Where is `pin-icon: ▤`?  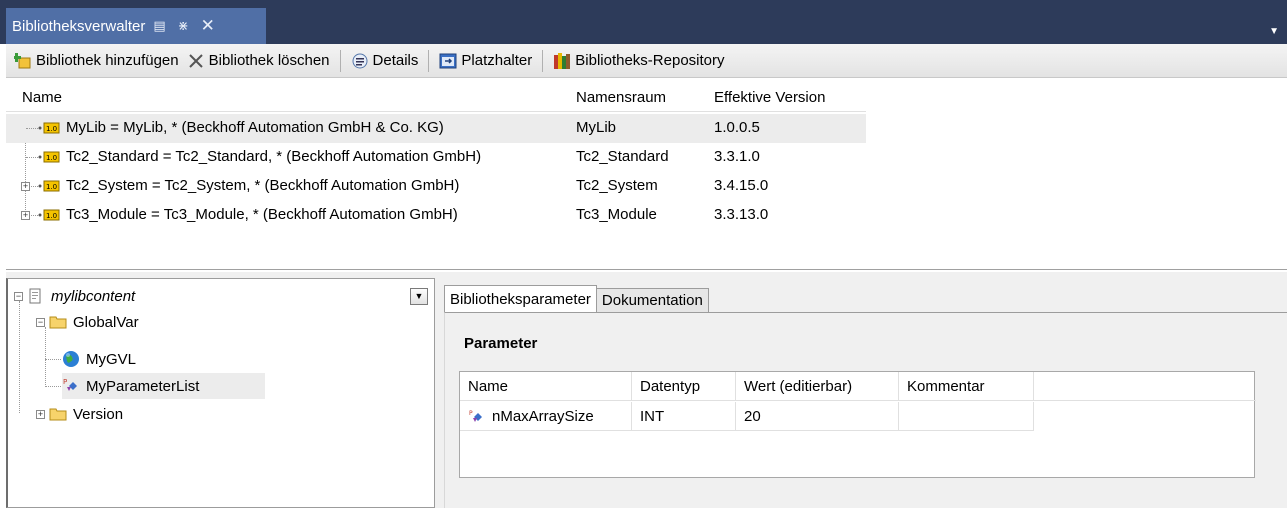
pin-icon: ▤ is located at coordinates (159, 26).